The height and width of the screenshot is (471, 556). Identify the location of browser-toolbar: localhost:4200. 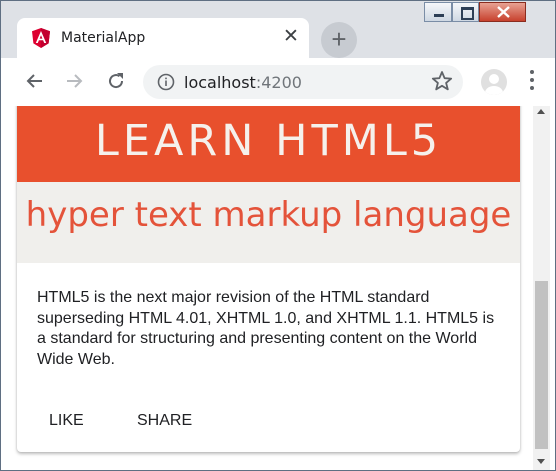
(278, 82).